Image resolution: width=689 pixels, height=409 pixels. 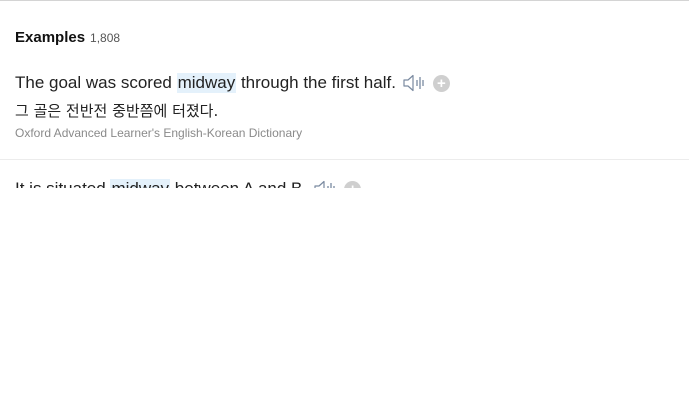 What do you see at coordinates (344, 174) in the screenshot?
I see `example-item: It is situated midway between A and B. +` at bounding box center [344, 174].